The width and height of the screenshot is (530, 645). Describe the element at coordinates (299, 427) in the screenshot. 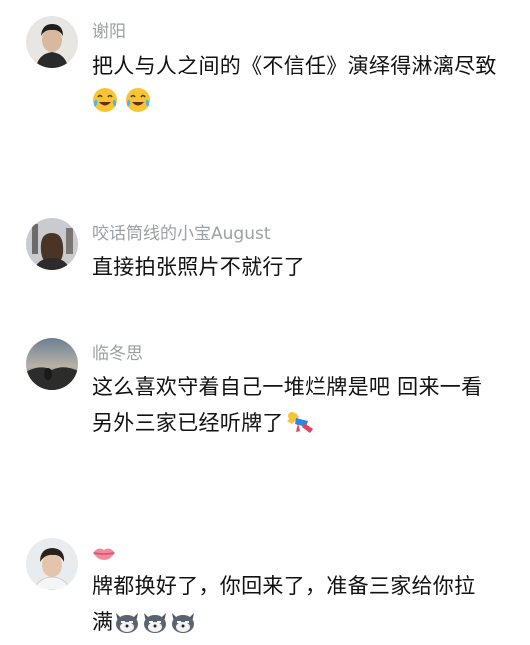

I see `falling-person-emoji` at that location.